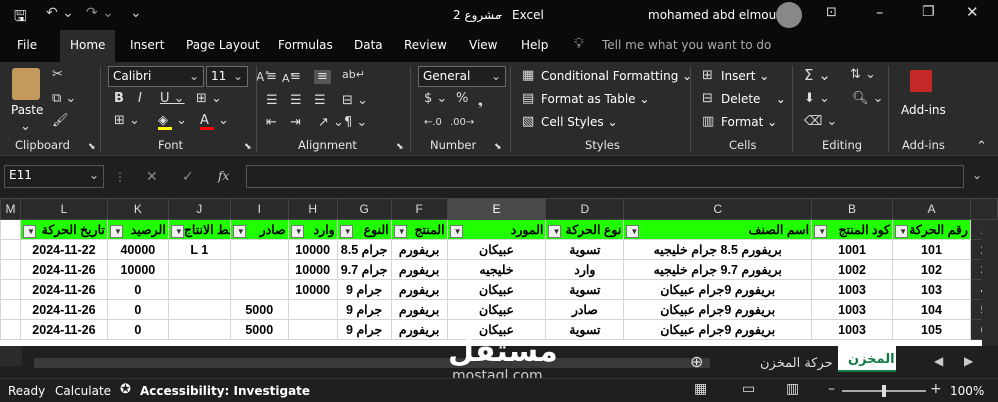 The width and height of the screenshot is (998, 402). What do you see at coordinates (595, 99) in the screenshot?
I see `format-as-table-button: Format as Table ⌄` at bounding box center [595, 99].